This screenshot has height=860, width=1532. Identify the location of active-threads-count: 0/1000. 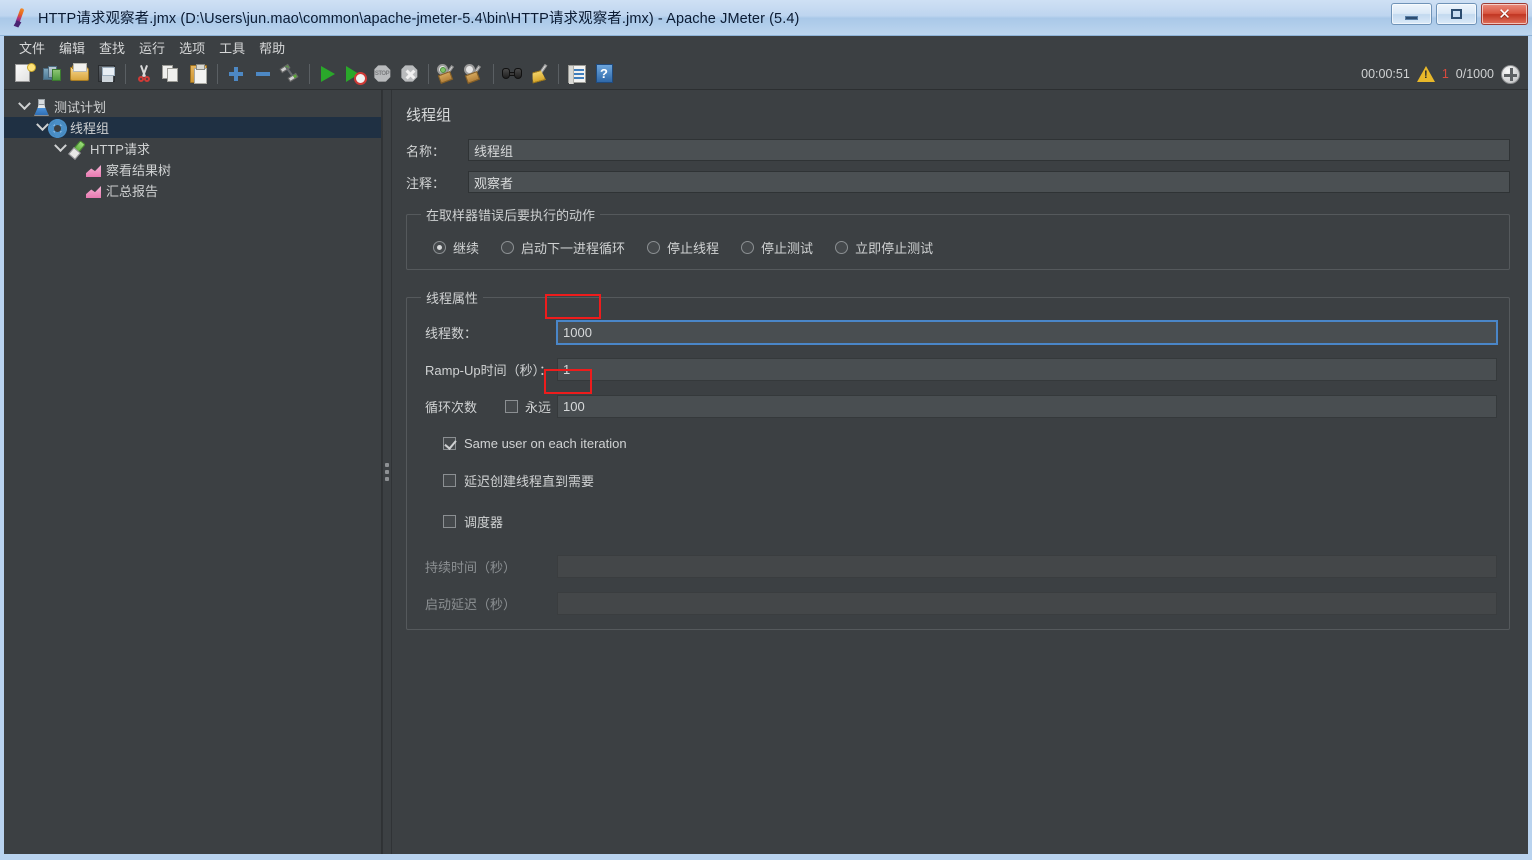
(1474, 74).